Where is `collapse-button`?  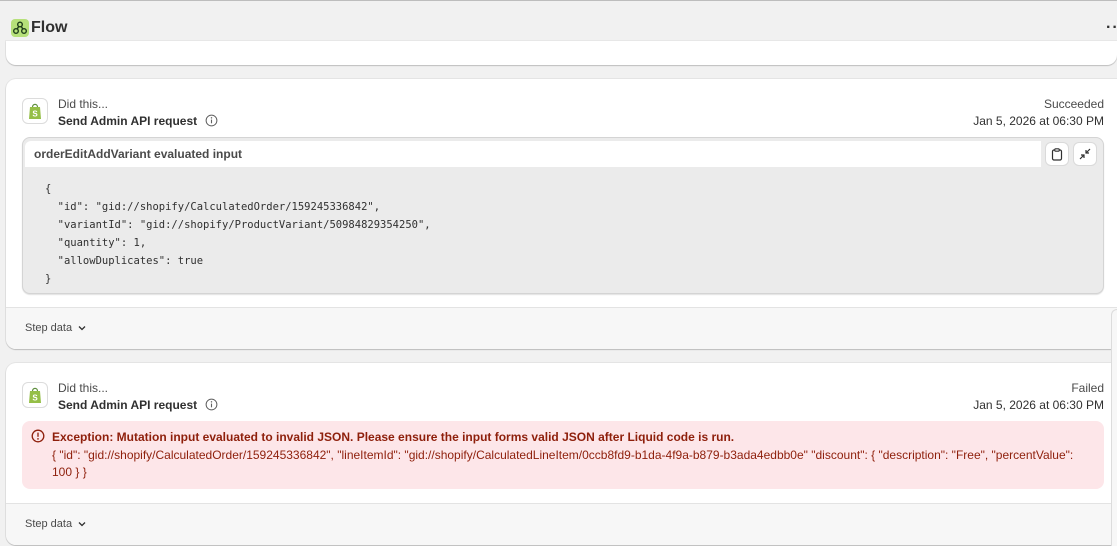
collapse-button is located at coordinates (1085, 154).